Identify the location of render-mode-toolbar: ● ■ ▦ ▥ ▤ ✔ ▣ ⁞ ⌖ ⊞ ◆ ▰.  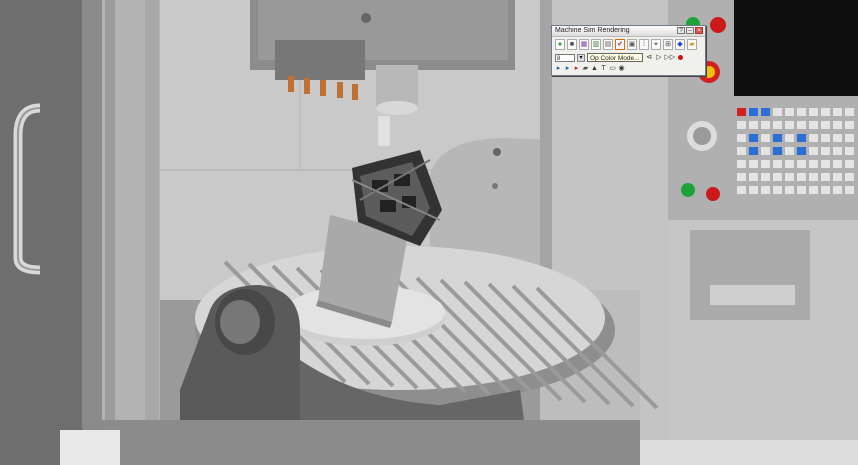
(626, 44).